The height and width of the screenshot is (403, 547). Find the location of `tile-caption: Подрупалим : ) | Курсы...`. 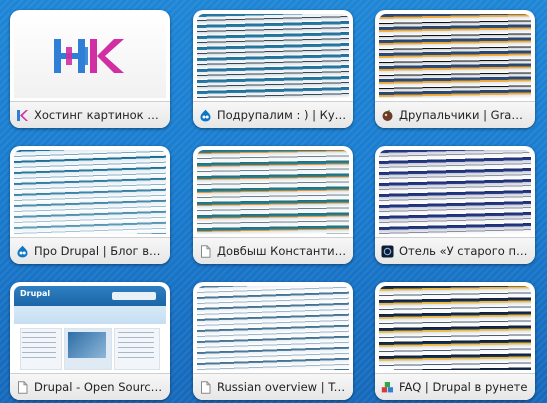

tile-caption: Подрупалим : ) | Курсы... is located at coordinates (273, 114).